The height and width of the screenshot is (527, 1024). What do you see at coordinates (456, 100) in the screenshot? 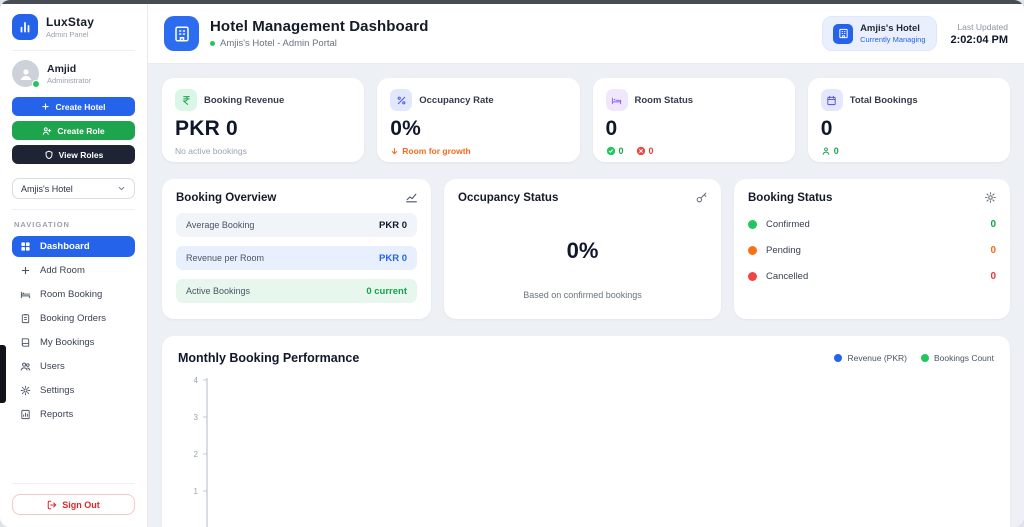
I see `stat-label: Occupancy Rate` at bounding box center [456, 100].